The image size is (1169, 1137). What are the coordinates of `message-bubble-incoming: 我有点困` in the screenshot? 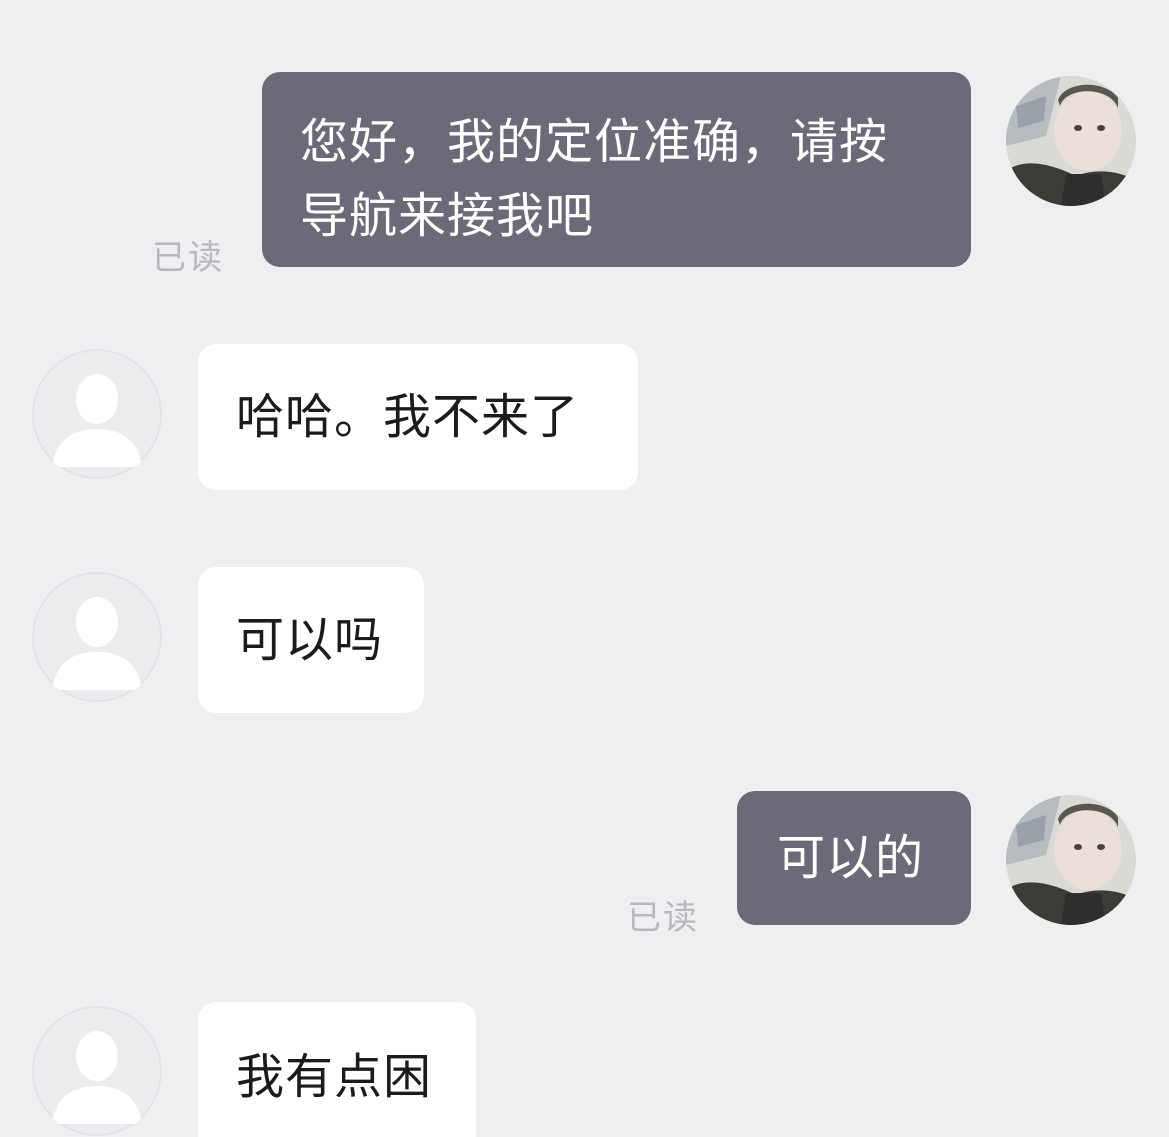 It's located at (337, 1069).